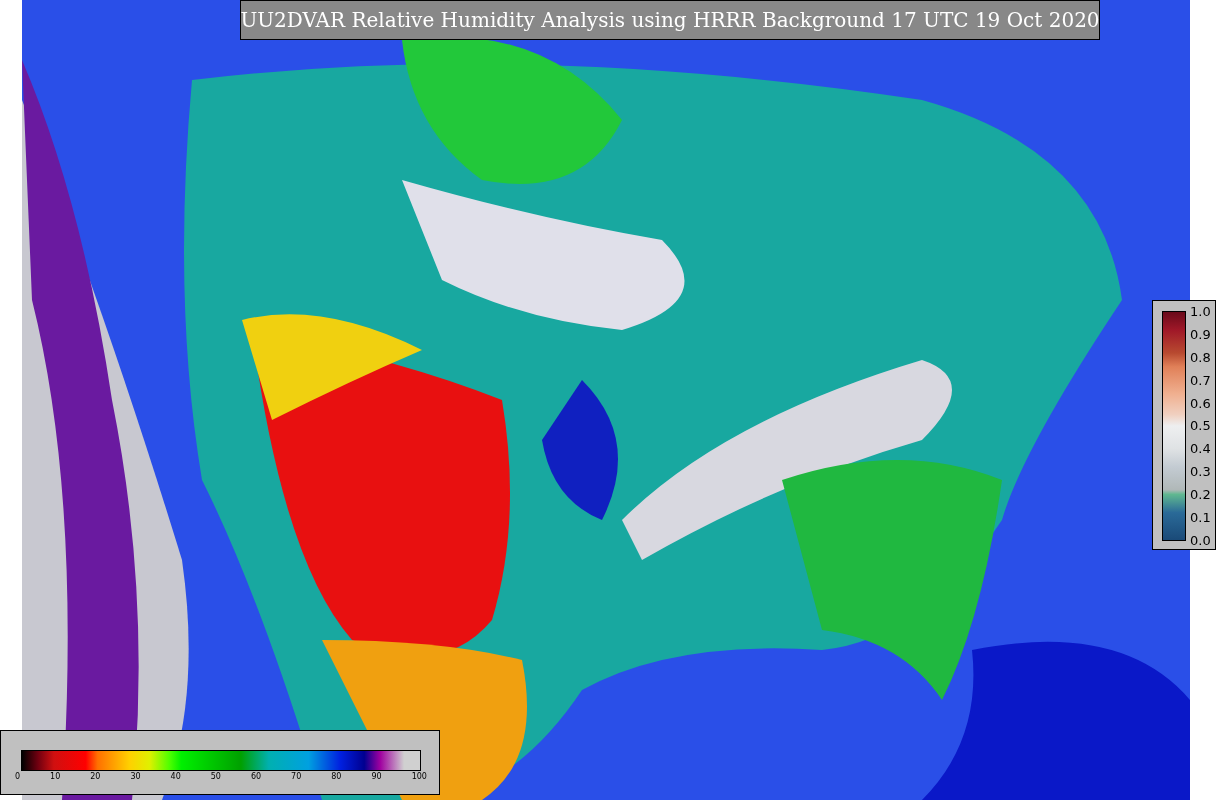 This screenshot has height=800, width=1216. Describe the element at coordinates (1200, 426) in the screenshot. I see `colorbar-tick-label: 0.5` at that location.